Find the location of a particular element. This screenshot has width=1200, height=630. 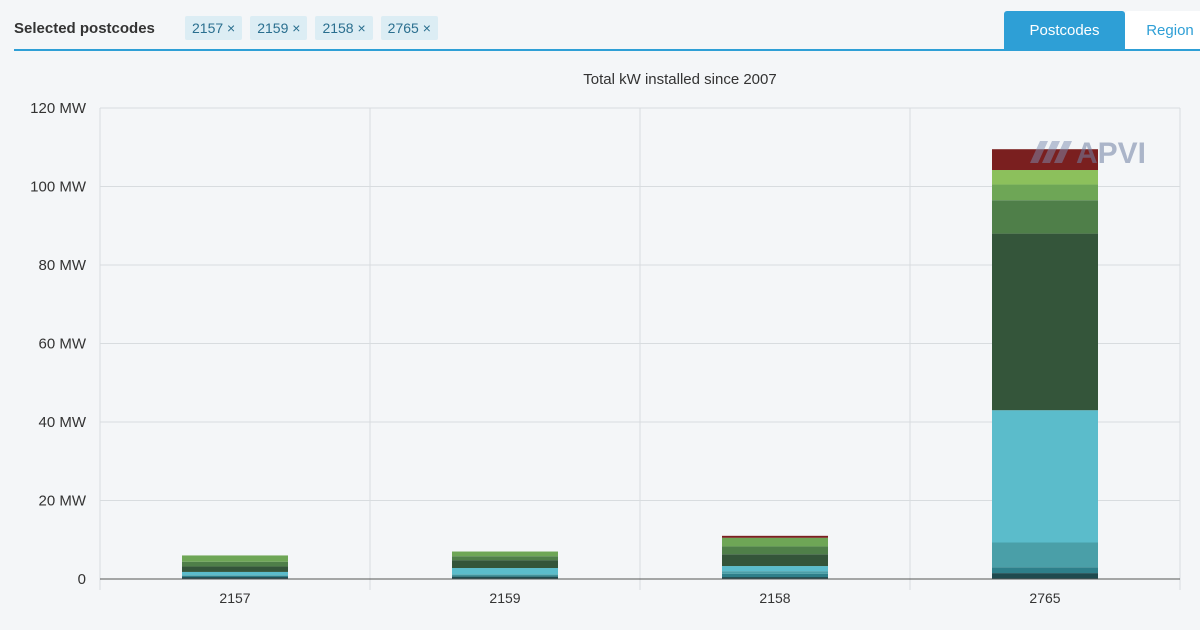

selected-postcodes-label: Selected postcodes is located at coordinates (84, 28).